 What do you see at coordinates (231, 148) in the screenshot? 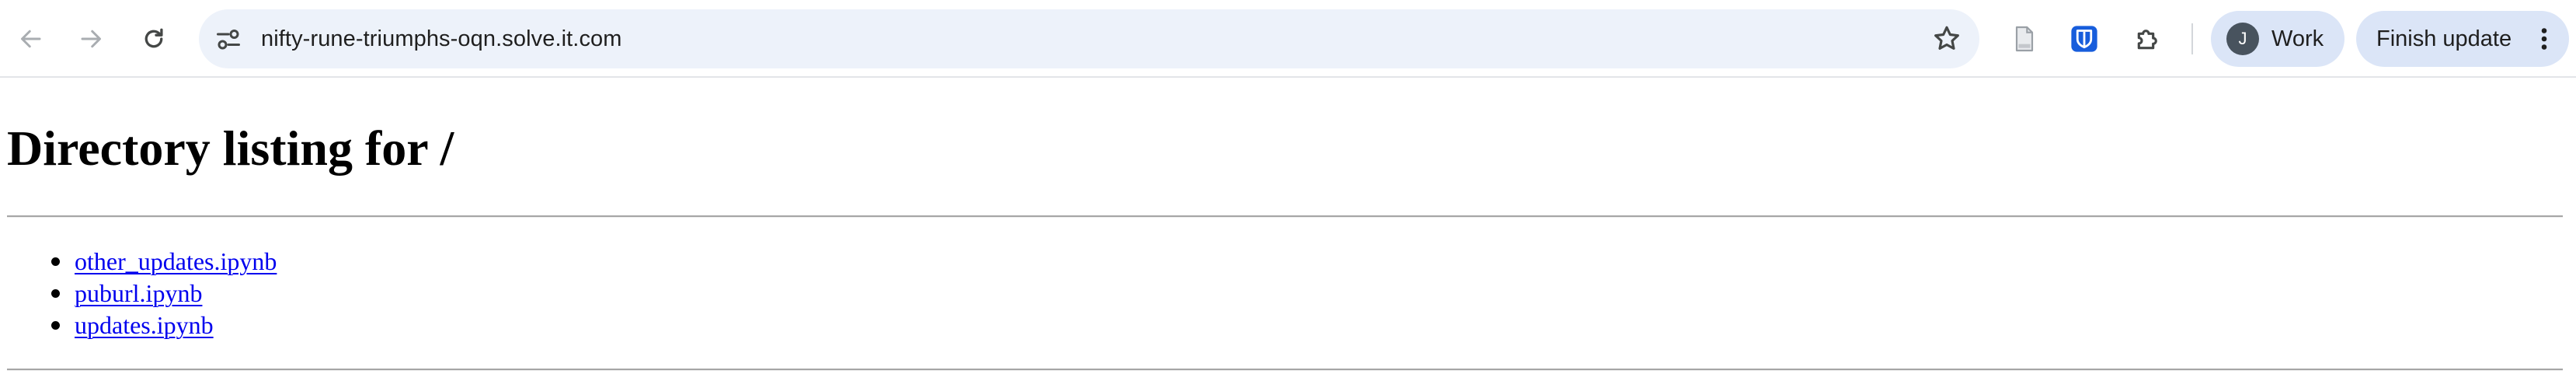
I see `page-title: Directory listing for /` at bounding box center [231, 148].